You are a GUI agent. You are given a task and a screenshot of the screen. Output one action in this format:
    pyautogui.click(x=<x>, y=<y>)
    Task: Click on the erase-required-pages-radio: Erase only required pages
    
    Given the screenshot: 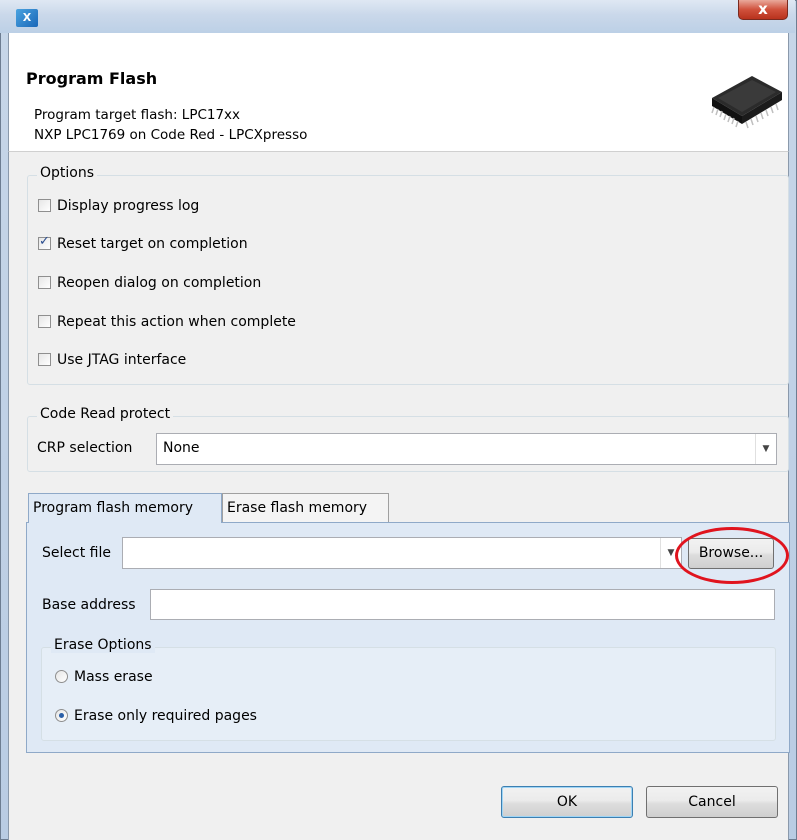 What is the action you would take?
    pyautogui.click(x=156, y=716)
    